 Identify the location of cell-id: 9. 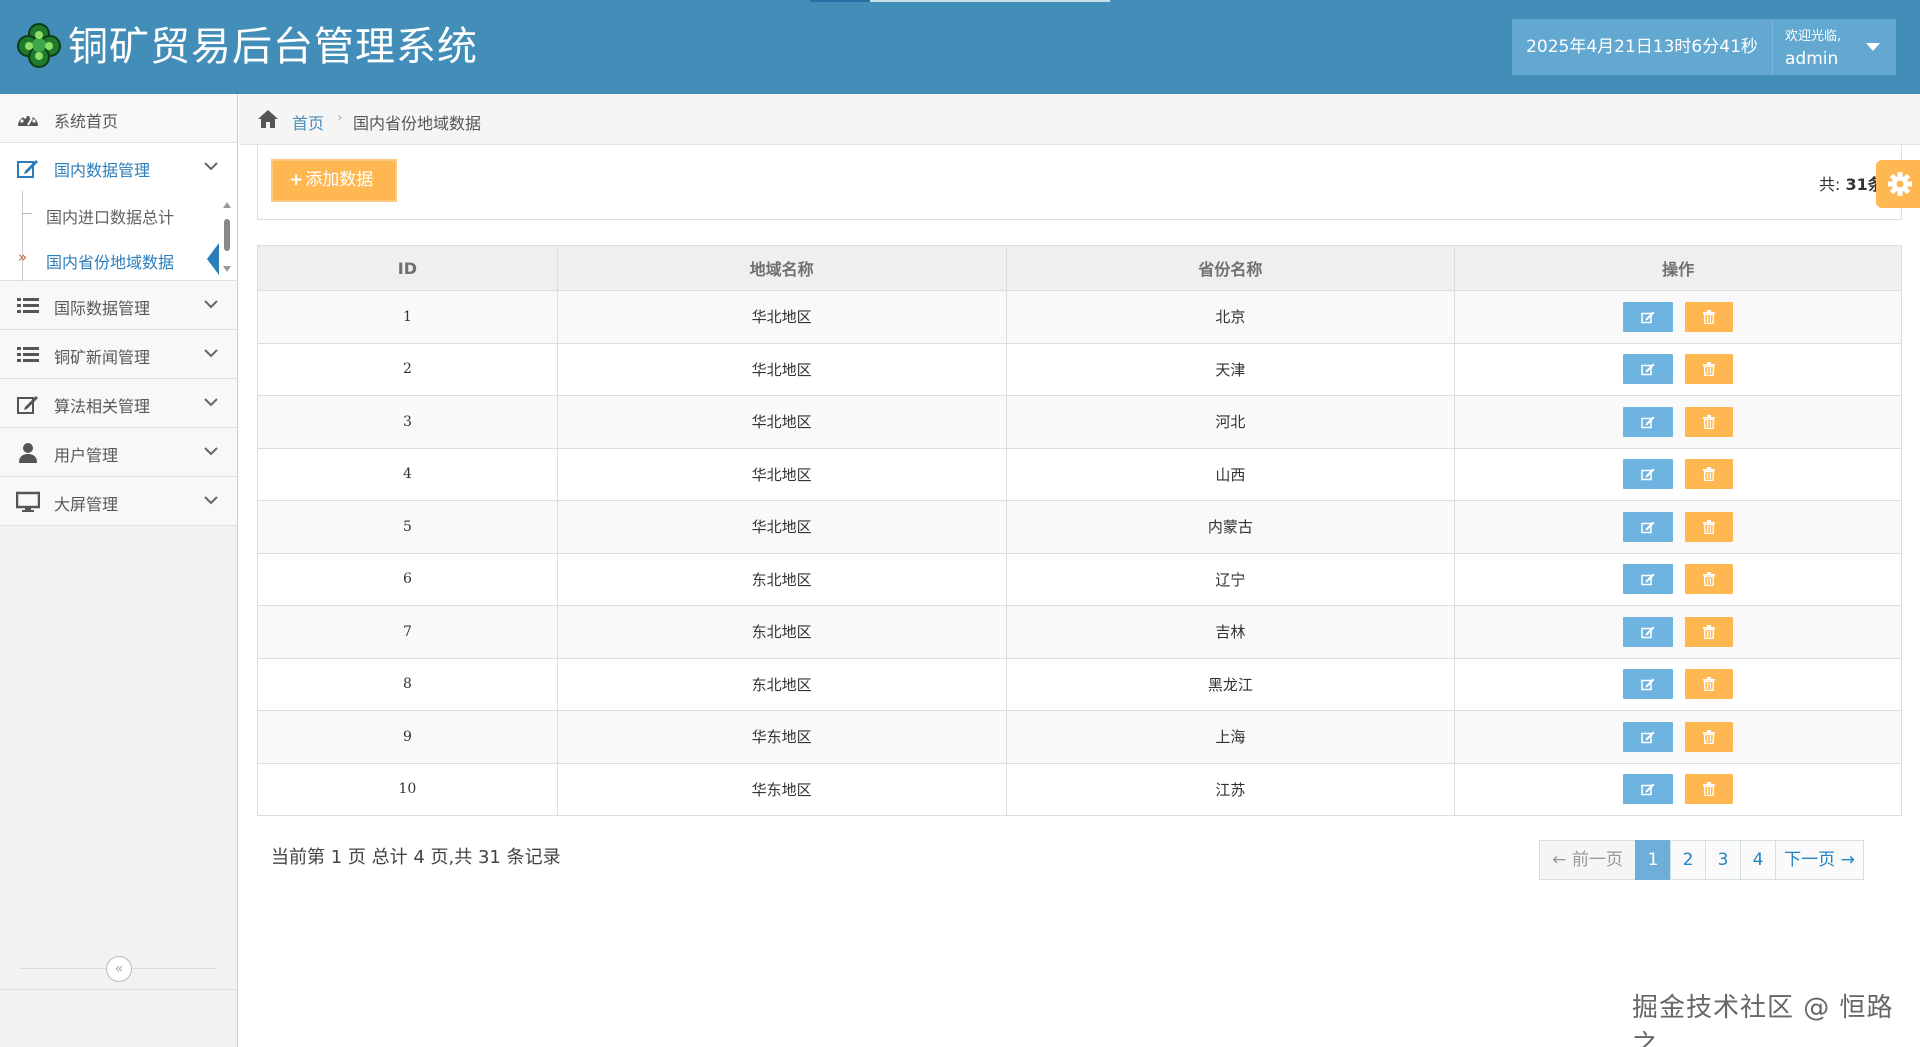
(407, 737).